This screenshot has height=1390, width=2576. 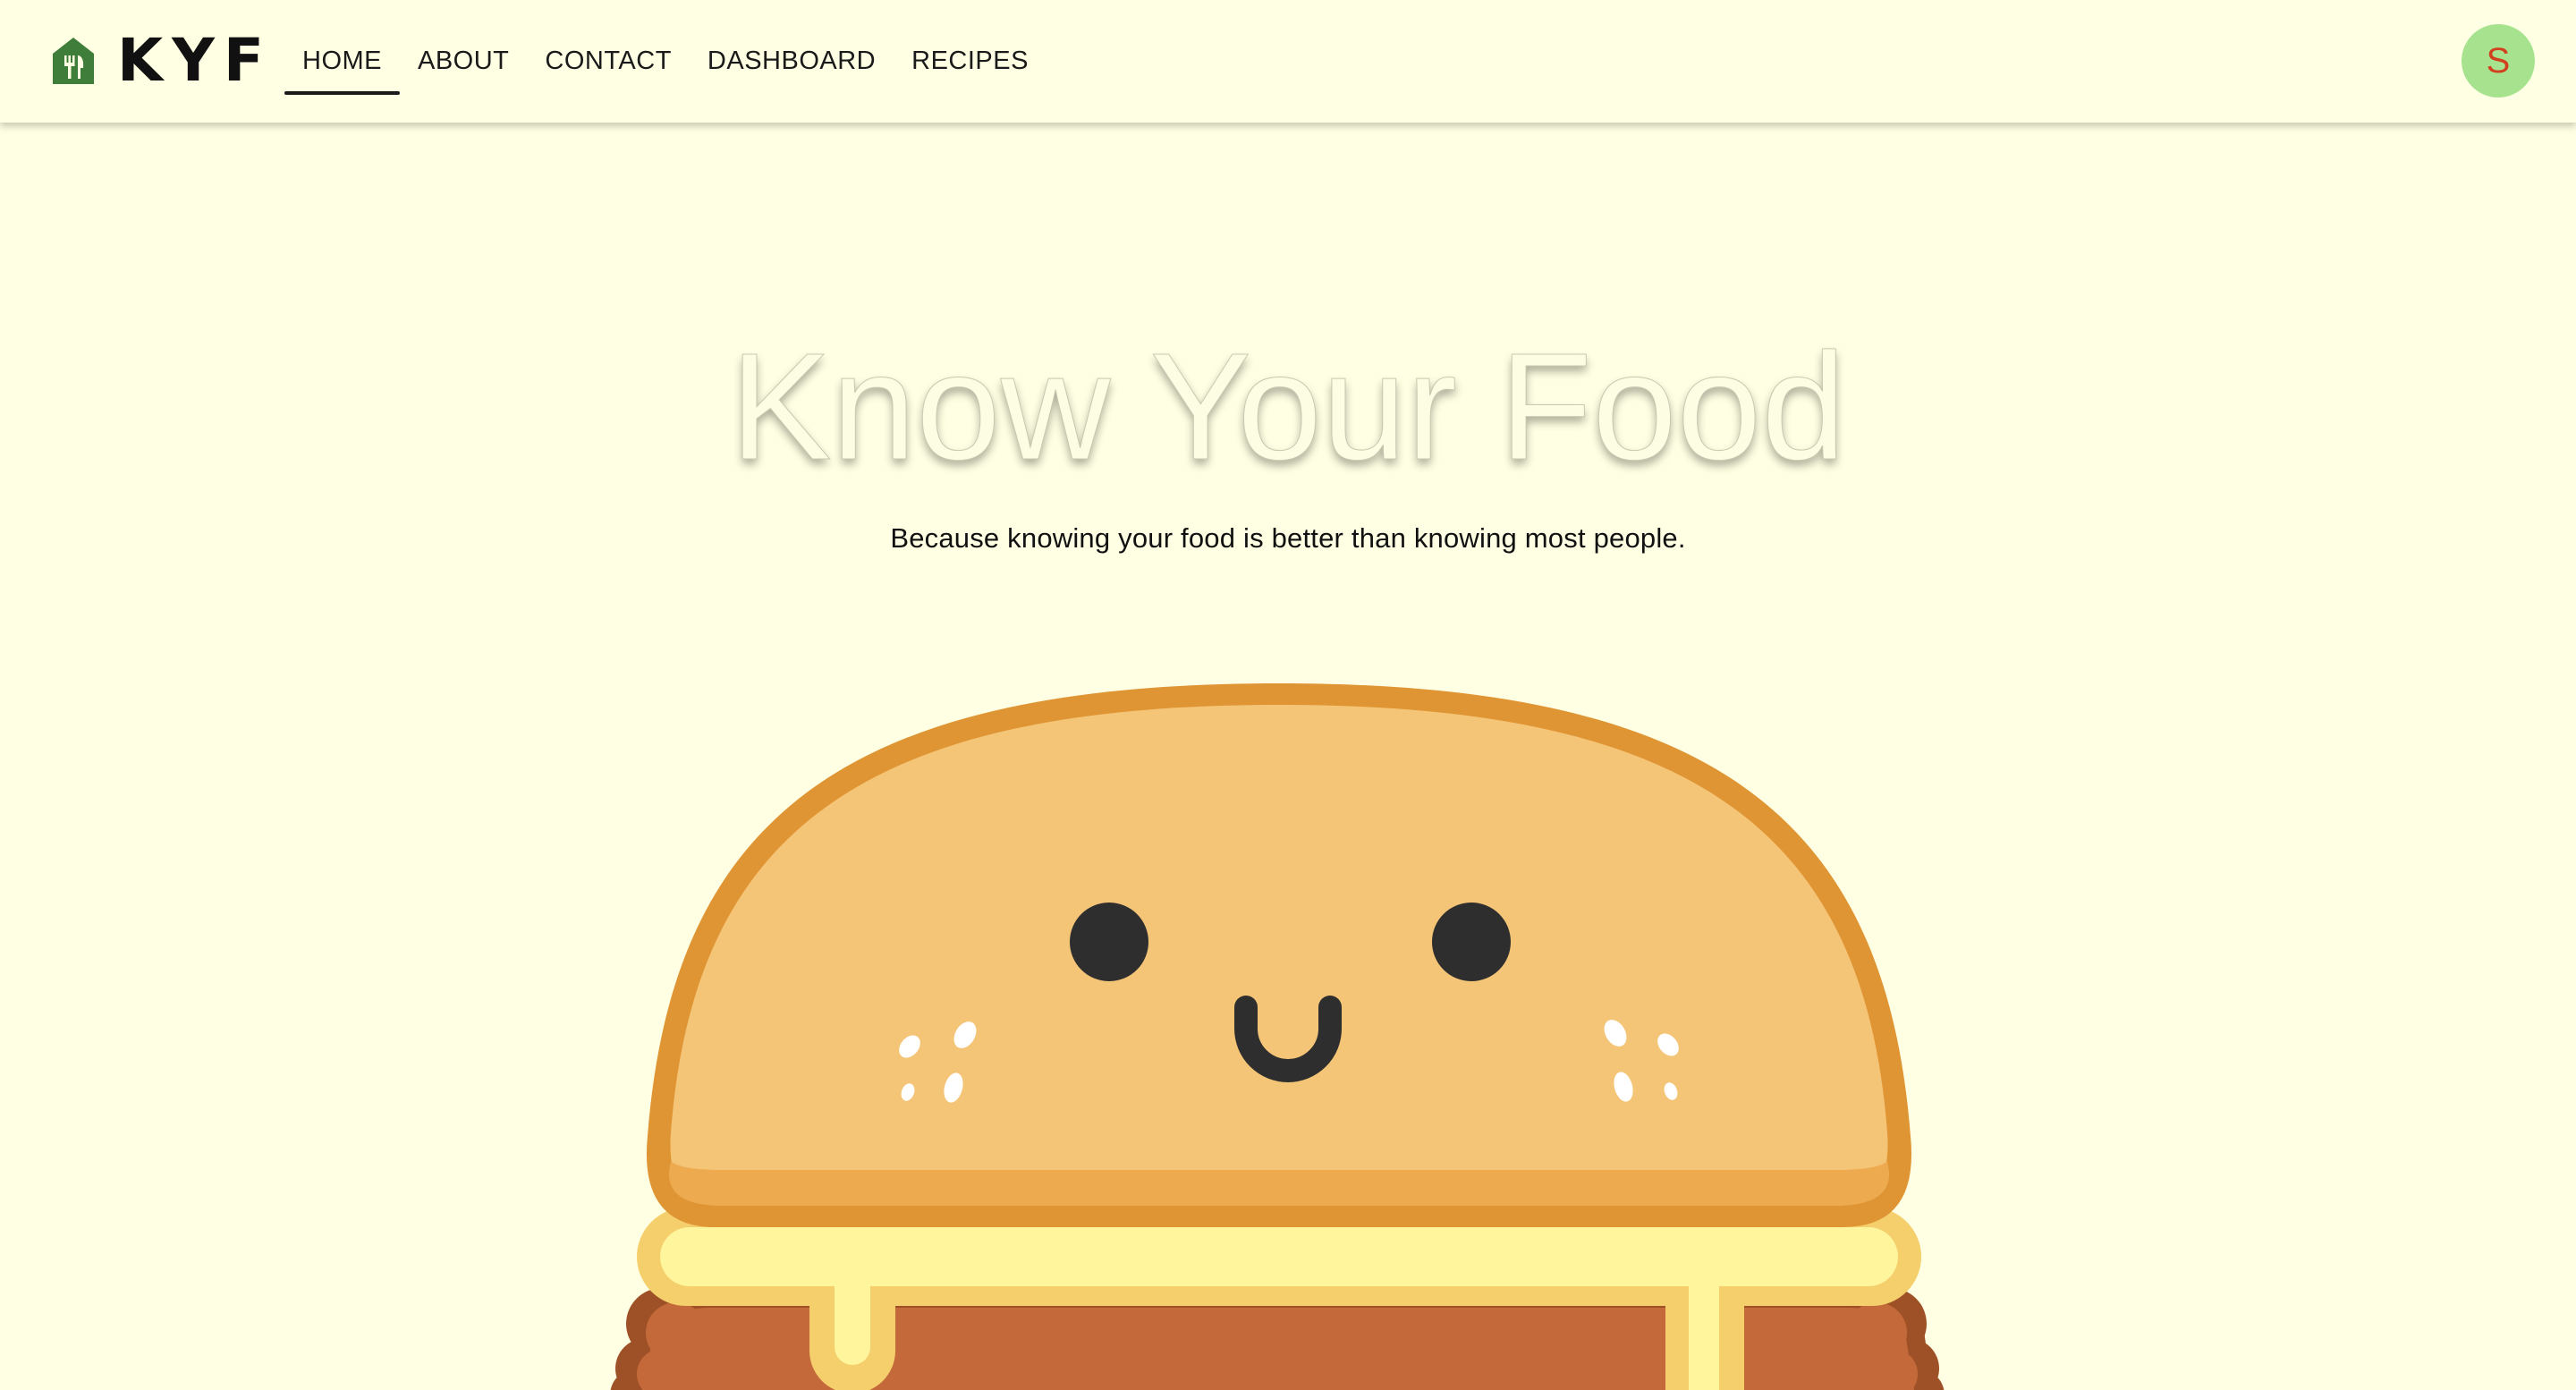 I want to click on brand-name: KYF, so click(x=195, y=60).